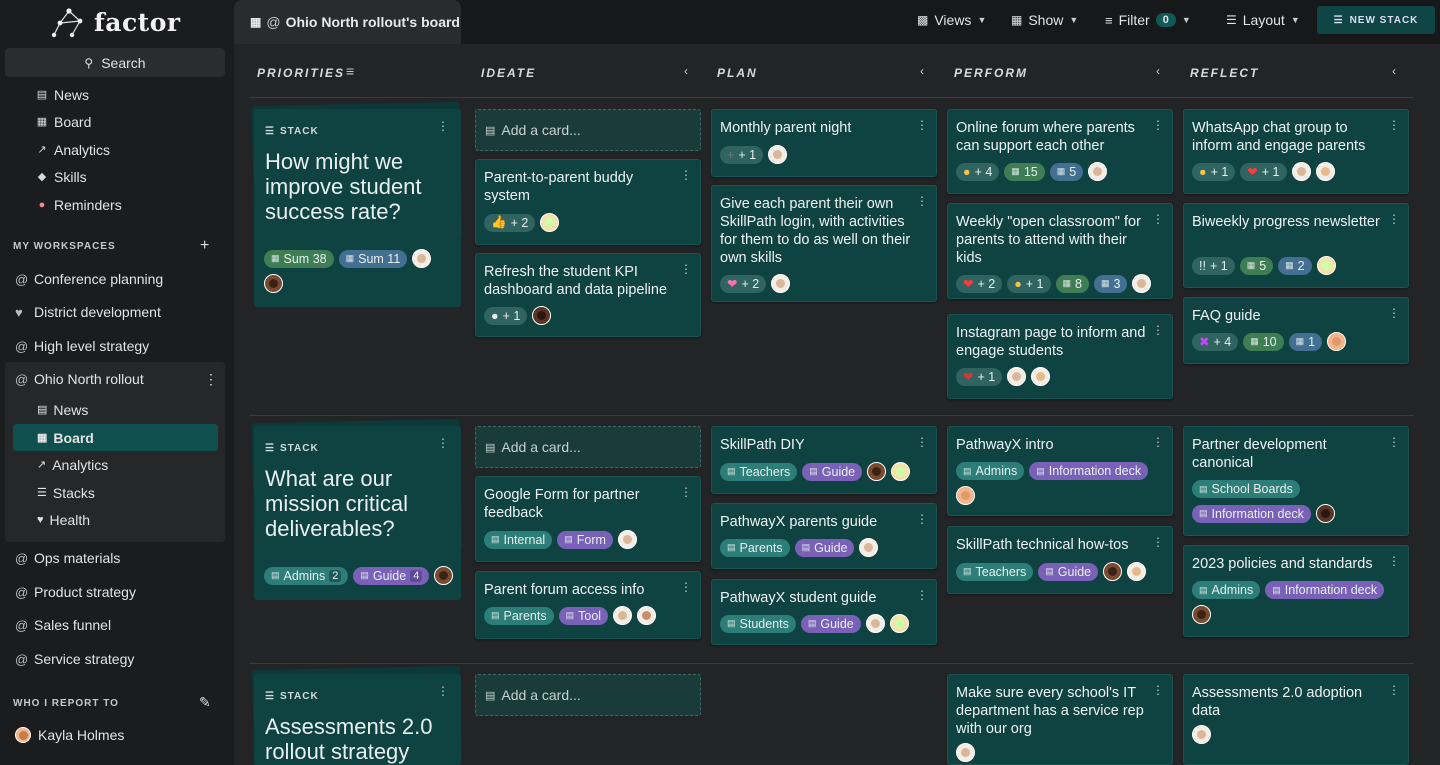  I want to click on board-tab: ▦ @ Ohio North rollout's board, so click(347, 22).